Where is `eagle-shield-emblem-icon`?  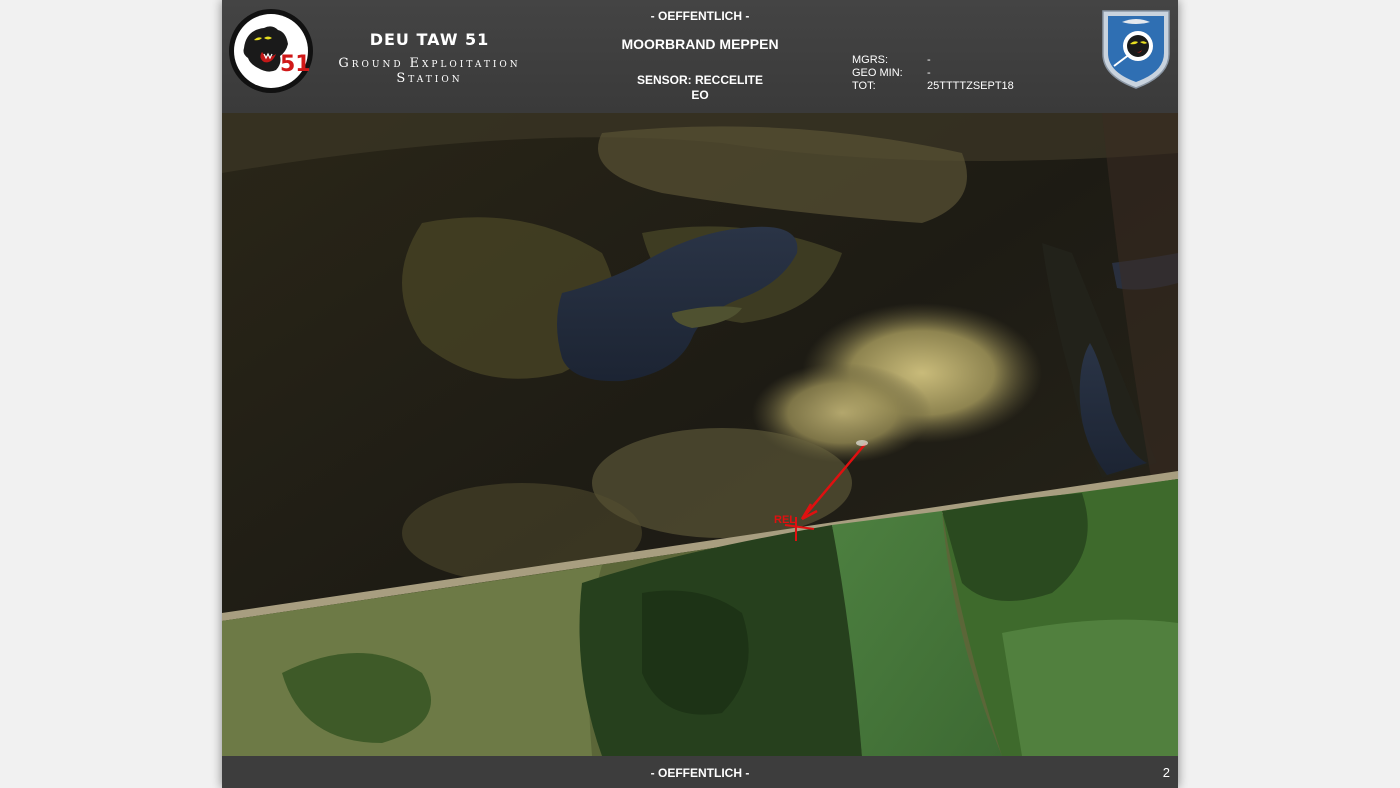 eagle-shield-emblem-icon is located at coordinates (1136, 49).